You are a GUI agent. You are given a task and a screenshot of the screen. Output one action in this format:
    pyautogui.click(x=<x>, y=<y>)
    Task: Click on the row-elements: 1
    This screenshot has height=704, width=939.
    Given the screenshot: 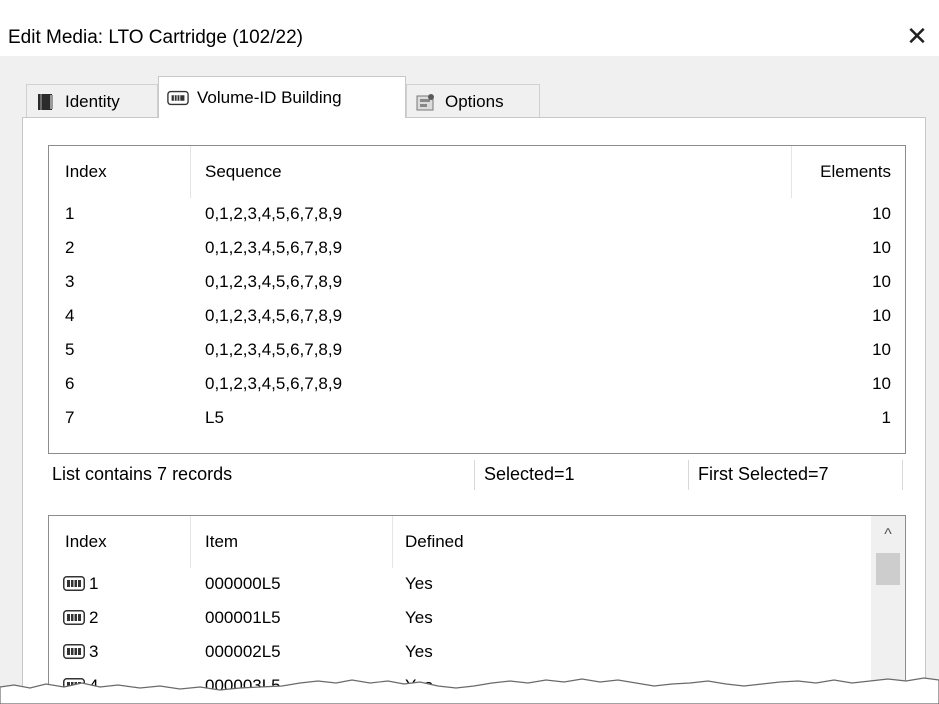 What is the action you would take?
    pyautogui.click(x=886, y=417)
    